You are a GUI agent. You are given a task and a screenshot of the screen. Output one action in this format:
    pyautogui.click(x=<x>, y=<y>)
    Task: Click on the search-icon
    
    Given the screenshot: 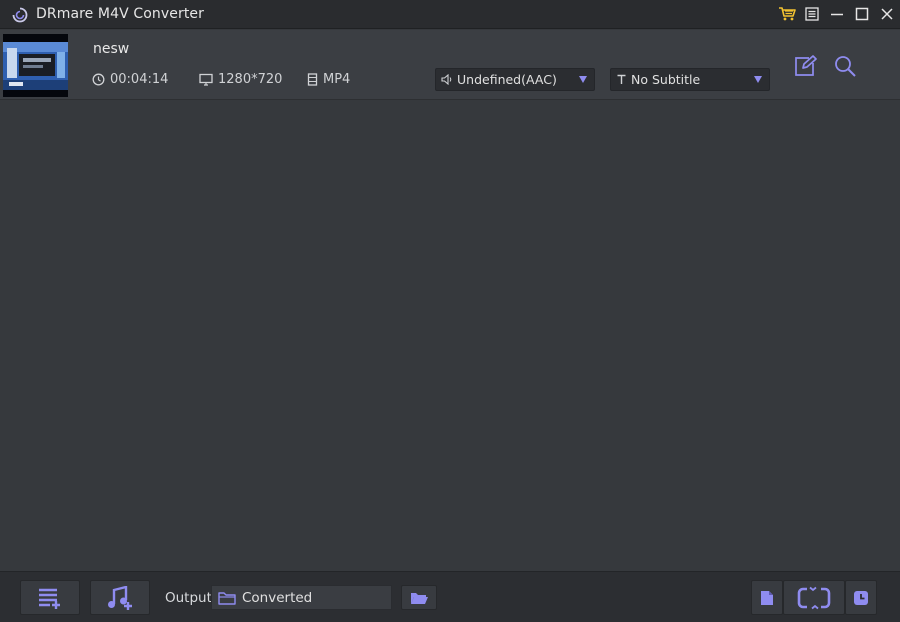 What is the action you would take?
    pyautogui.click(x=845, y=66)
    